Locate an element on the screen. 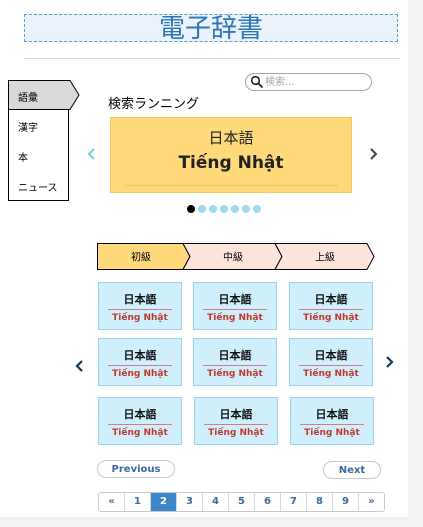  level-tab-beginner: 初級 is located at coordinates (144, 256).